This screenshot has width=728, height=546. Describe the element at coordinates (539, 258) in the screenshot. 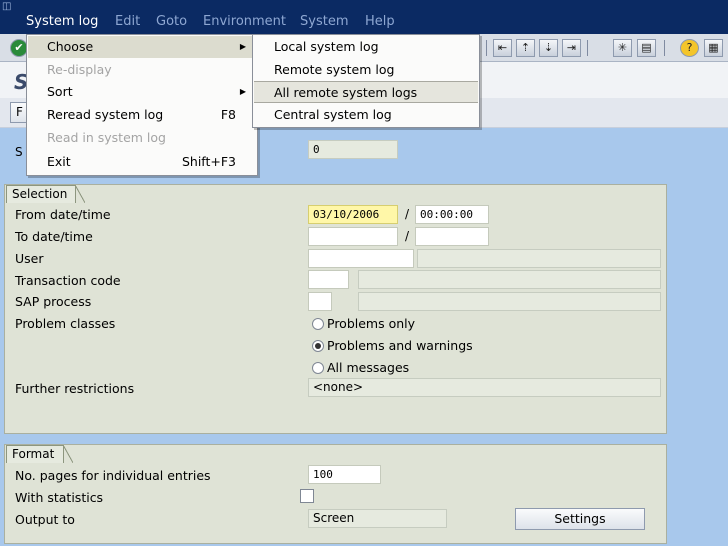

I see `user-description` at that location.